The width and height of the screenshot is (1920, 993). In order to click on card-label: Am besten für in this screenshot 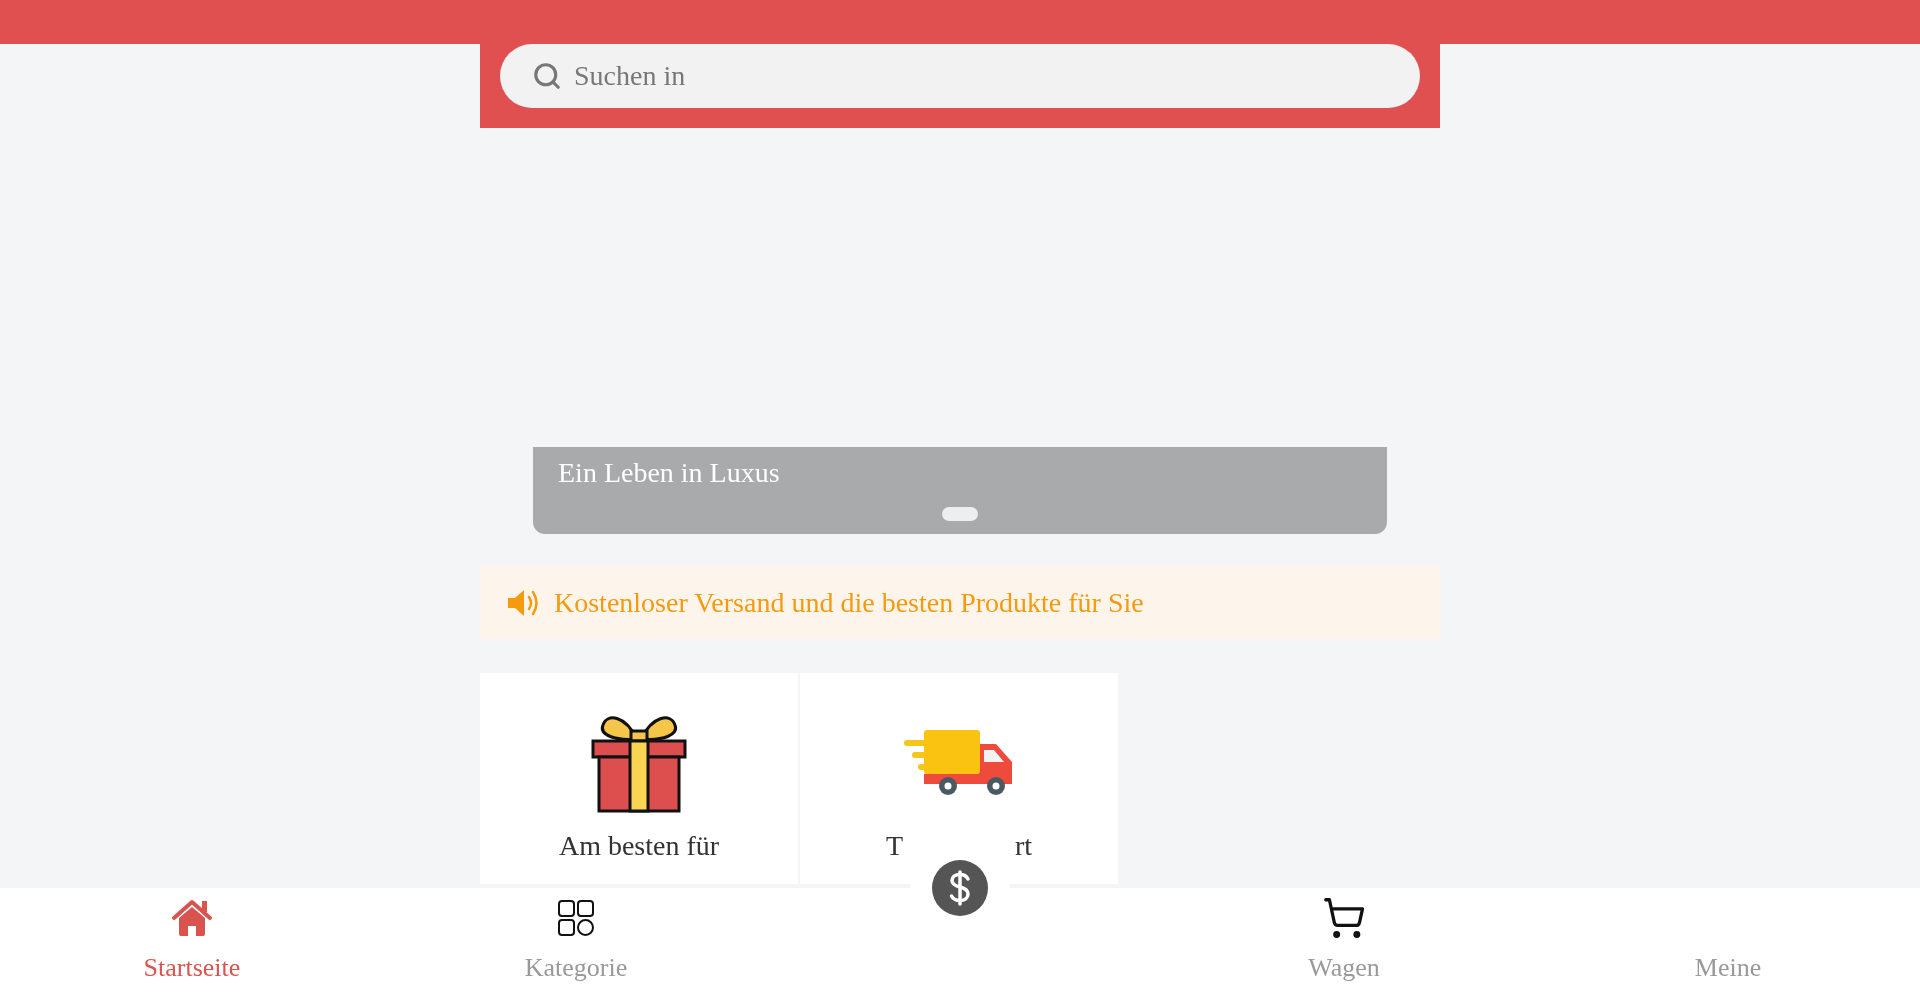, I will do `click(639, 846)`.